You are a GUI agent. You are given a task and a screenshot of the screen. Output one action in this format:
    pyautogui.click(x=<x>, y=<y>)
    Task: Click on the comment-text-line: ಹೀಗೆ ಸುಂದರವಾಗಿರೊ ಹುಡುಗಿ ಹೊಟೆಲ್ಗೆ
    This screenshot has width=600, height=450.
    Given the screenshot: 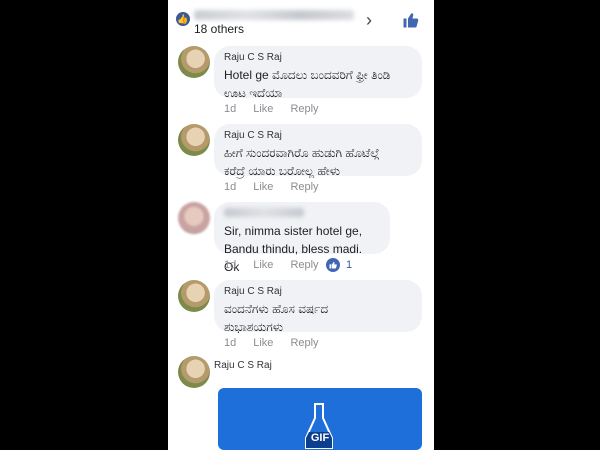 What is the action you would take?
    pyautogui.click(x=302, y=153)
    